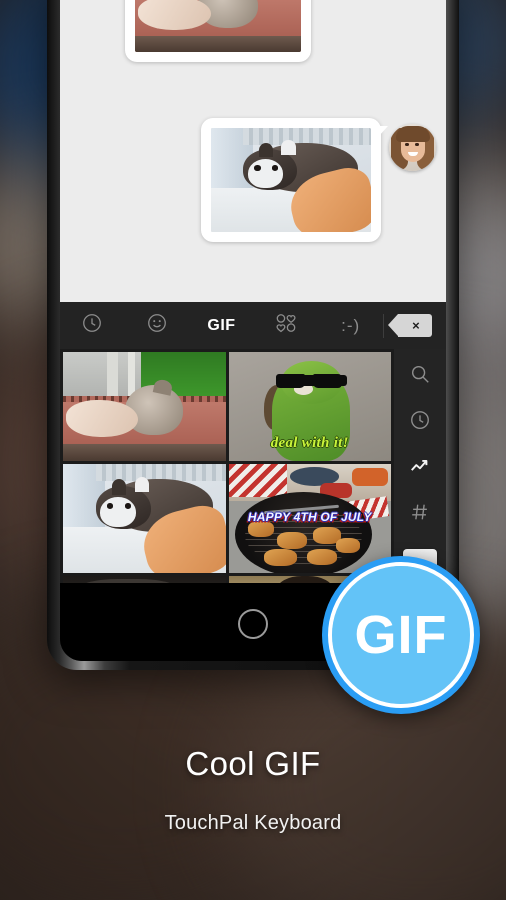 This screenshot has width=506, height=900. I want to click on tab-stickers, so click(286, 325).